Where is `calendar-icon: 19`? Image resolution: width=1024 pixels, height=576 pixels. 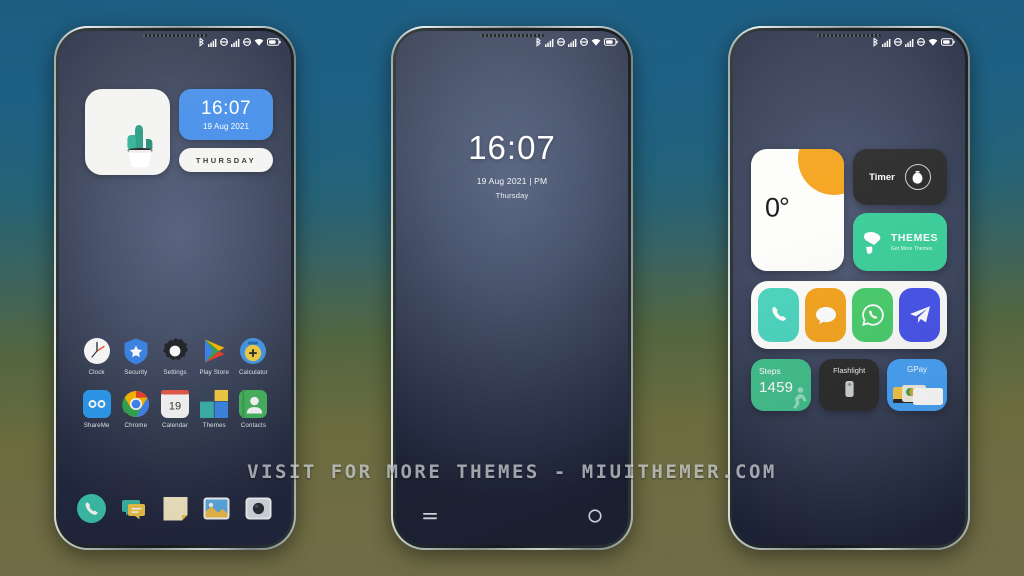 calendar-icon: 19 is located at coordinates (175, 404).